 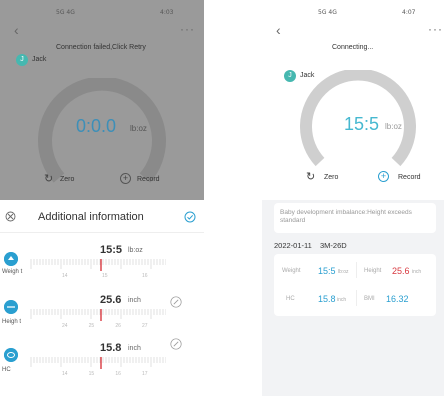 What do you see at coordinates (118, 326) in the screenshot?
I see `ruler-tick-label: 26` at bounding box center [118, 326].